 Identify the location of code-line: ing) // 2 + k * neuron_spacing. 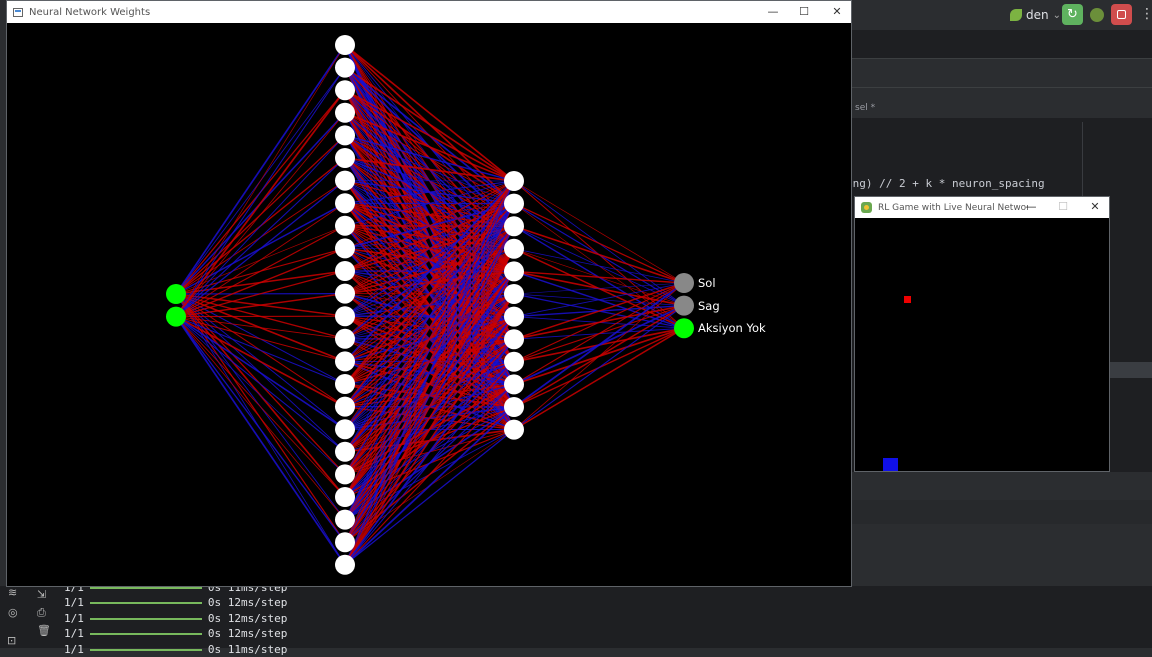
(945, 183).